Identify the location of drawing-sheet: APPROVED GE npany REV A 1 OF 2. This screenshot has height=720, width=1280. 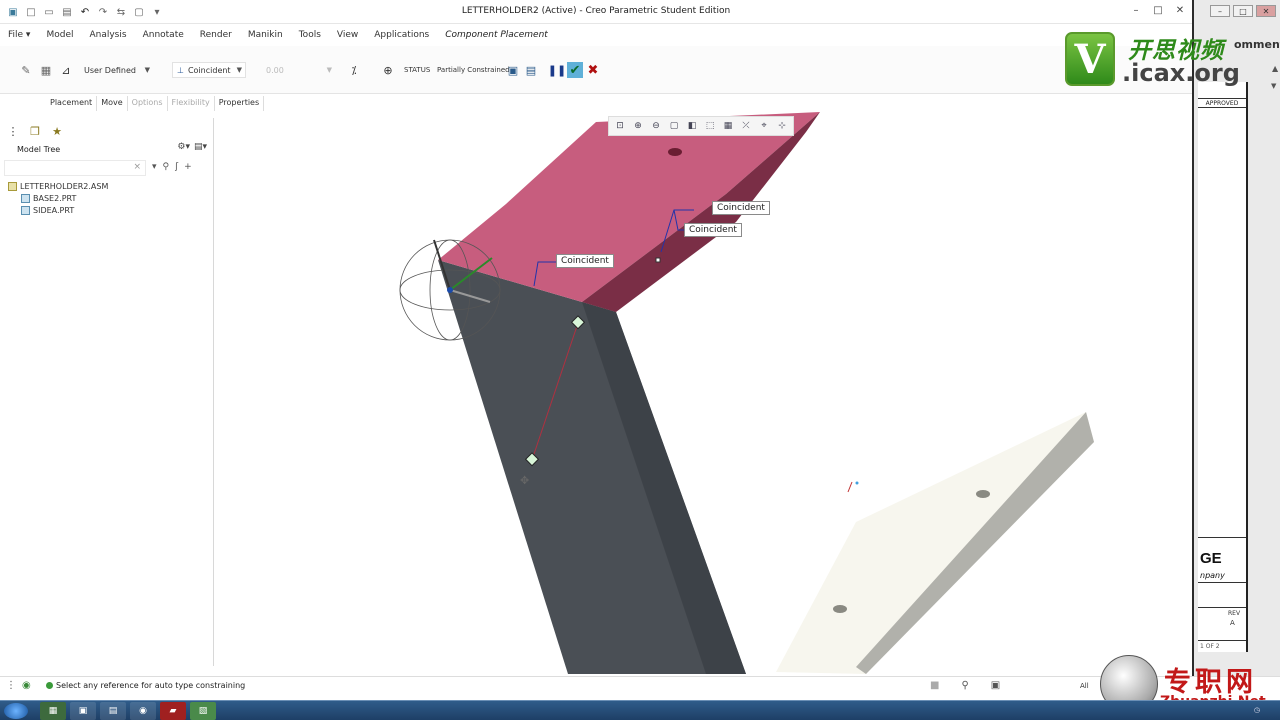
(1223, 367).